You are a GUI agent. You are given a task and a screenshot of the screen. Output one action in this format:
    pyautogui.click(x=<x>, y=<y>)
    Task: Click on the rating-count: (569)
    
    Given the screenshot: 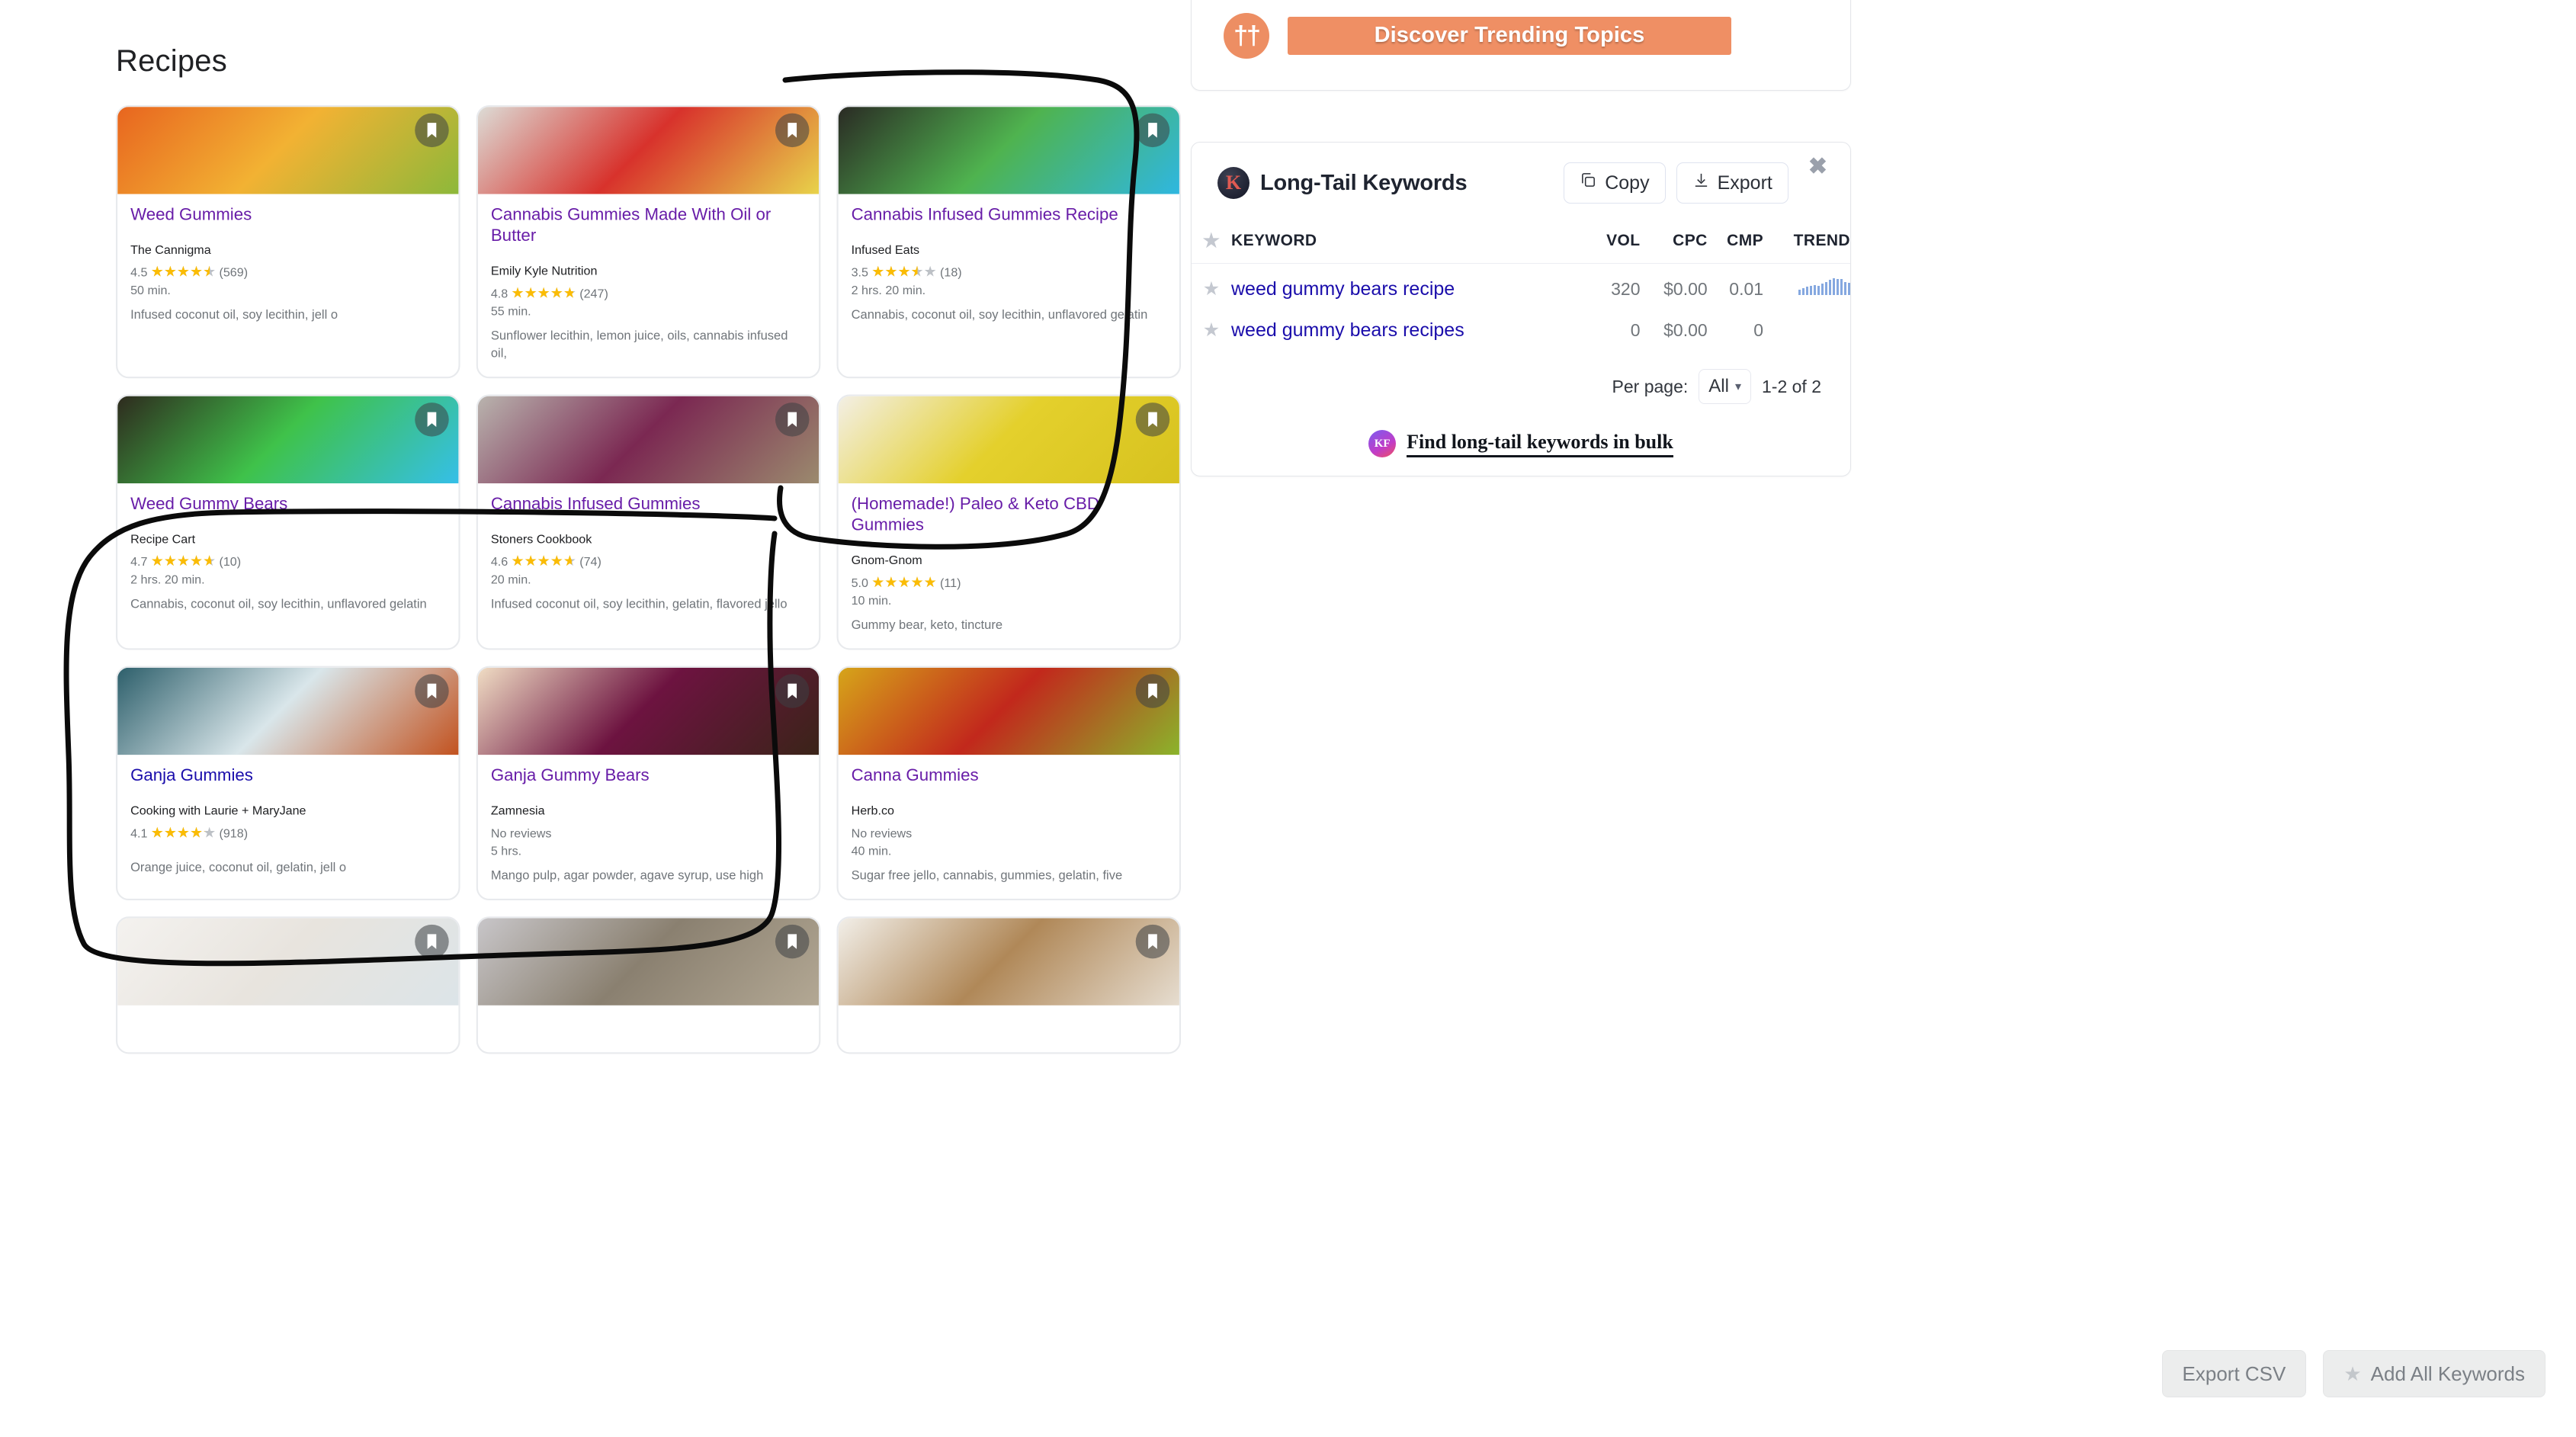 What is the action you would take?
    pyautogui.click(x=234, y=272)
    